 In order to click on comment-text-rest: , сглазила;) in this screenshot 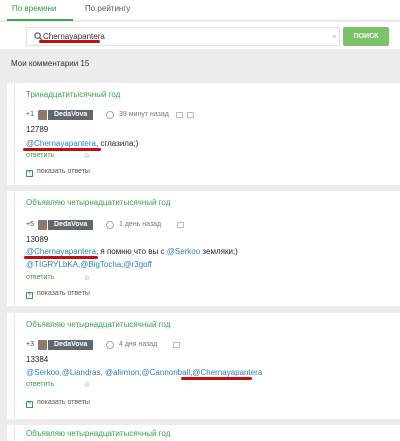, I will do `click(117, 143)`.